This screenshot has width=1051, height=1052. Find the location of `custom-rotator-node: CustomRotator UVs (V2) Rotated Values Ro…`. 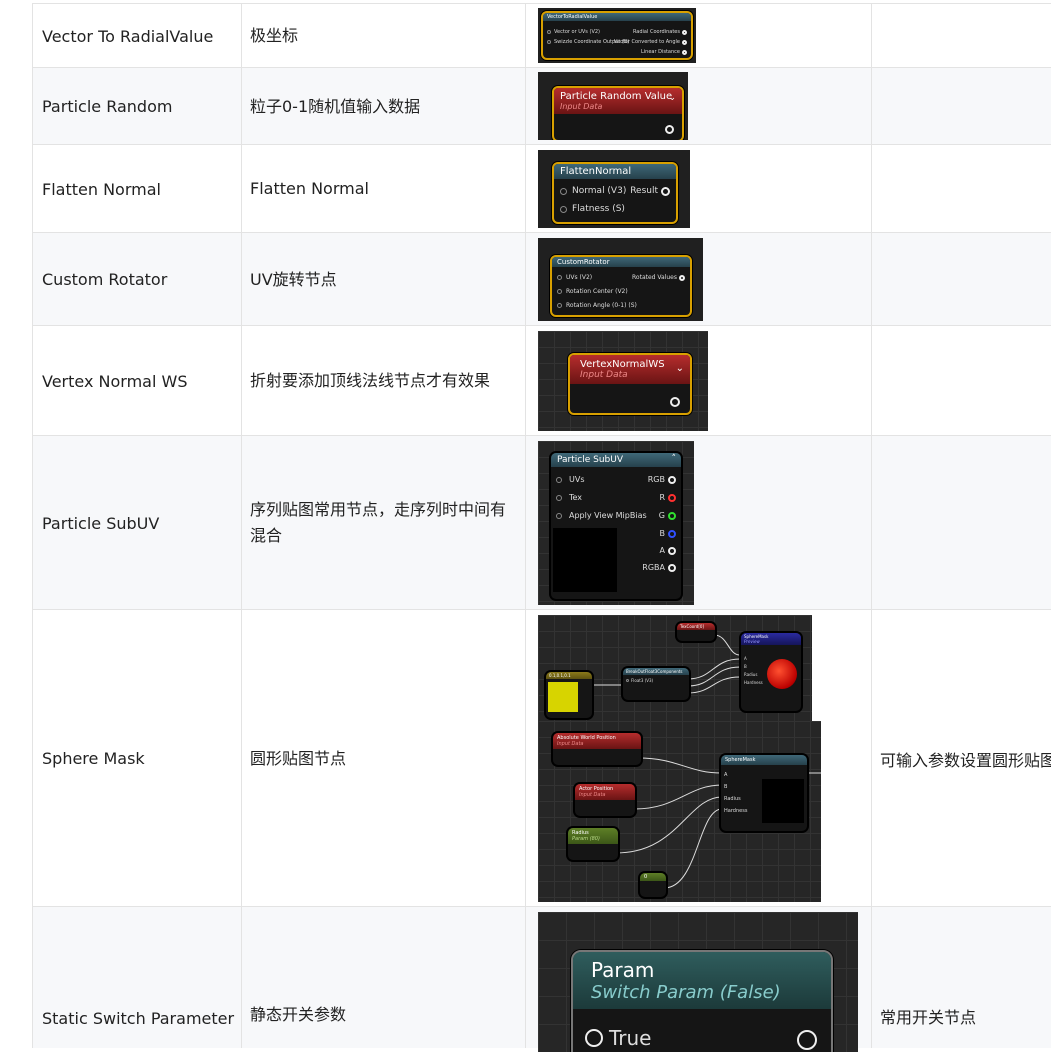

custom-rotator-node: CustomRotator UVs (V2) Rotated Values Ro… is located at coordinates (621, 286).